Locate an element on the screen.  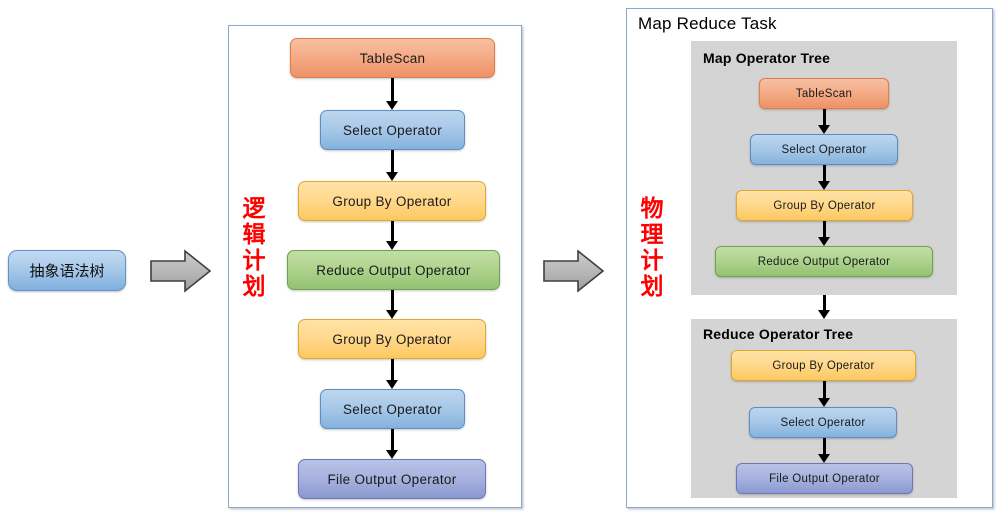
logical-node-groupby-2: Group By Operator is located at coordinates (392, 339).